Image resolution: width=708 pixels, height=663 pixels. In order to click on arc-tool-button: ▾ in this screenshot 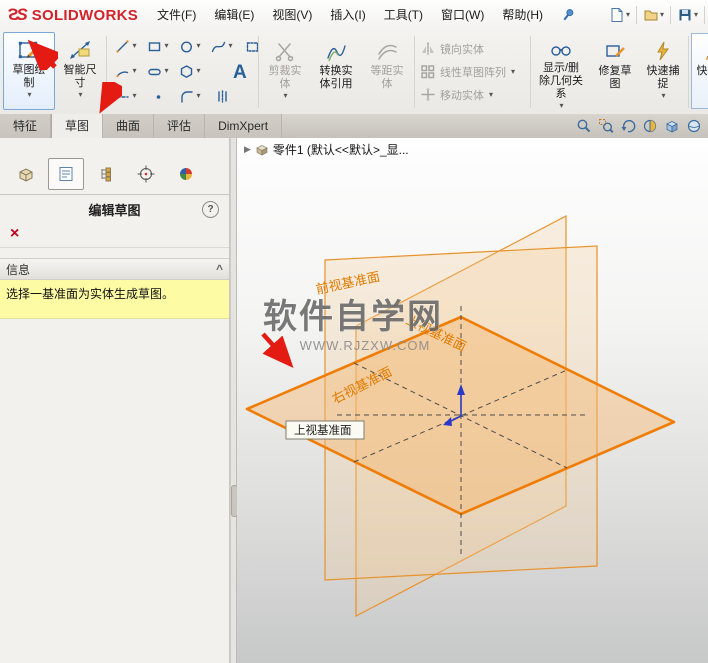, I will do `click(126, 71)`.